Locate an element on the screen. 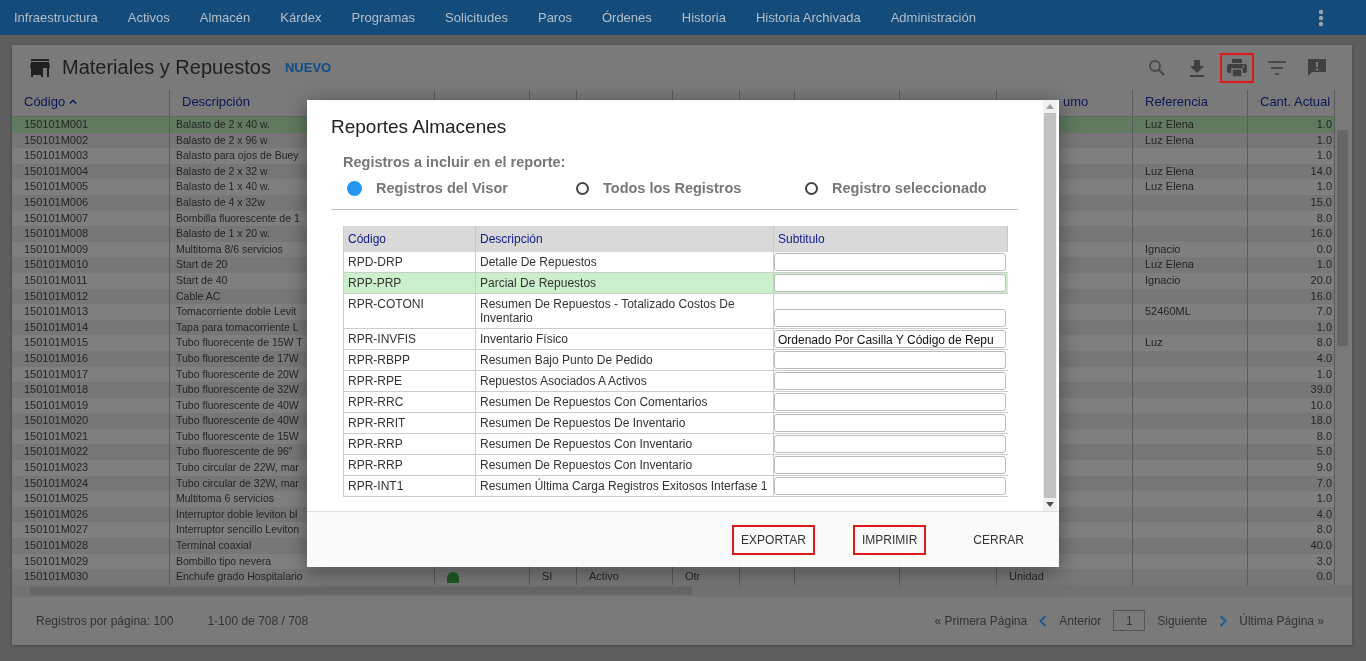  table-cell: 150101M015 is located at coordinates (91, 343).